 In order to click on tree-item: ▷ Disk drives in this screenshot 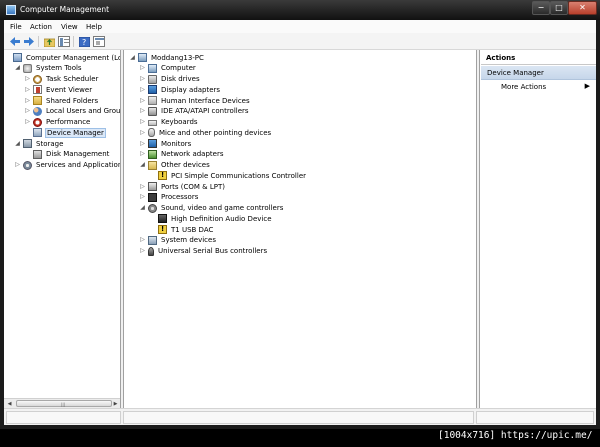, I will do `click(170, 79)`.